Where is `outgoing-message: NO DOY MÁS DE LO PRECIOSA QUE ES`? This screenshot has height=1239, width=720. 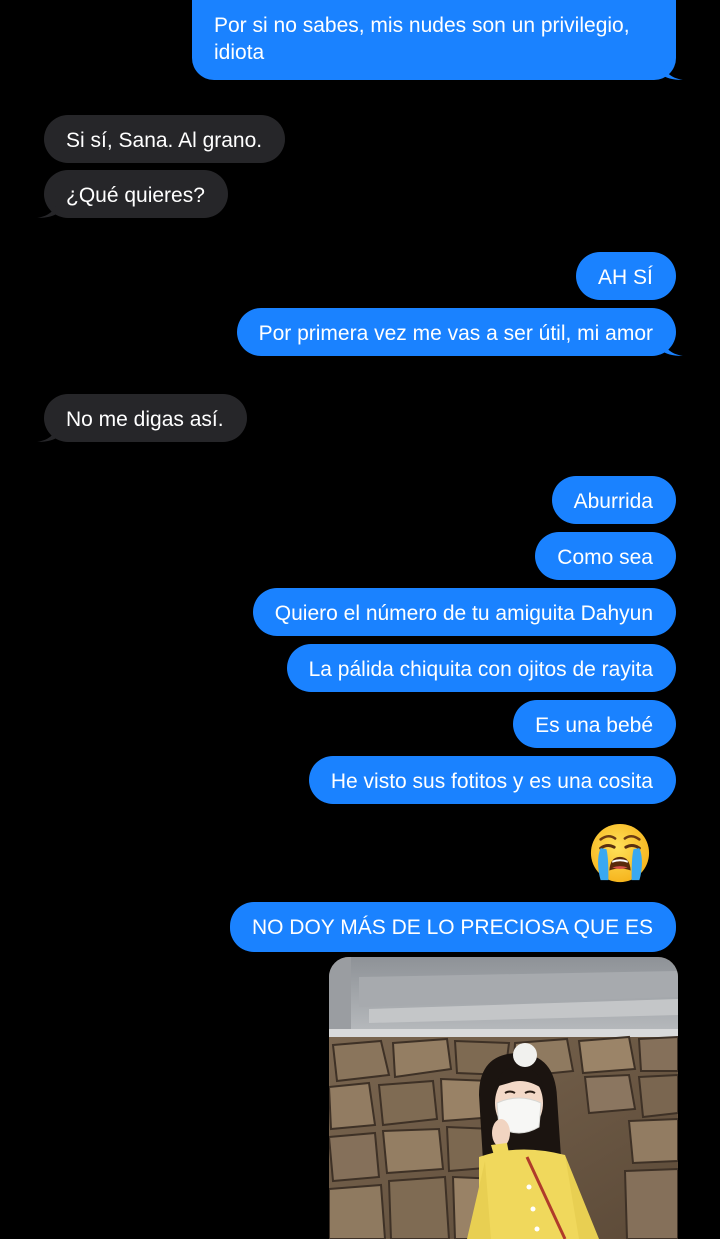 outgoing-message: NO DOY MÁS DE LO PRECIOSA QUE ES is located at coordinates (452, 927).